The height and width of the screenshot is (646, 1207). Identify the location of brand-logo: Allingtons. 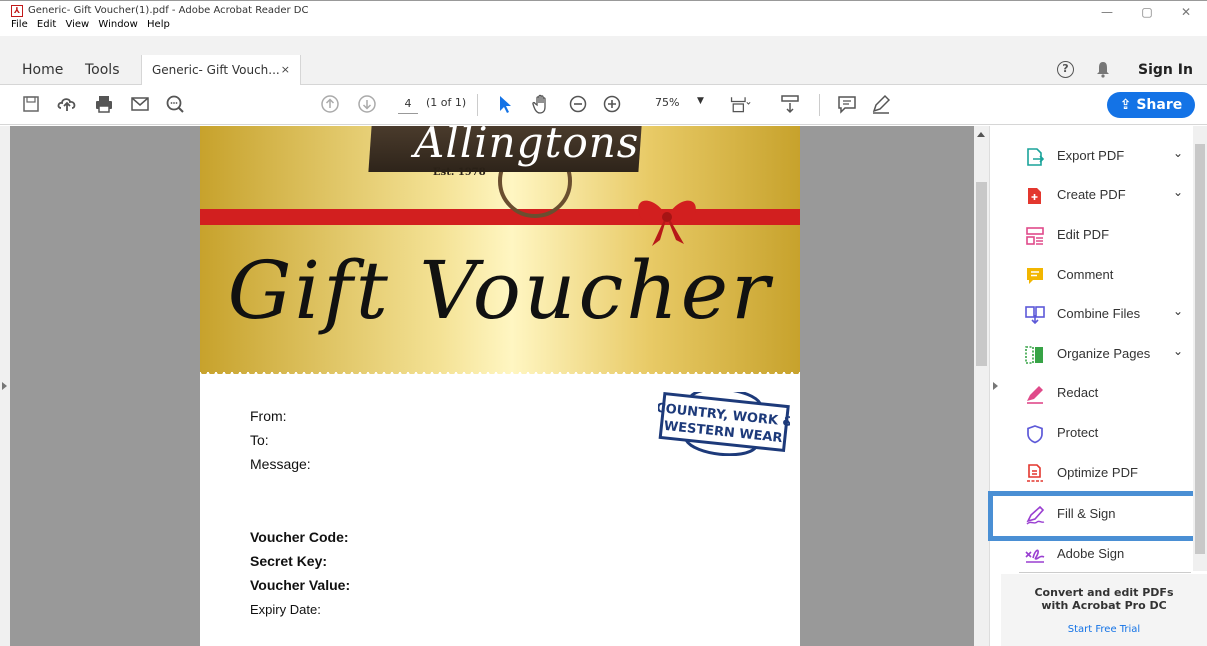
(527, 146).